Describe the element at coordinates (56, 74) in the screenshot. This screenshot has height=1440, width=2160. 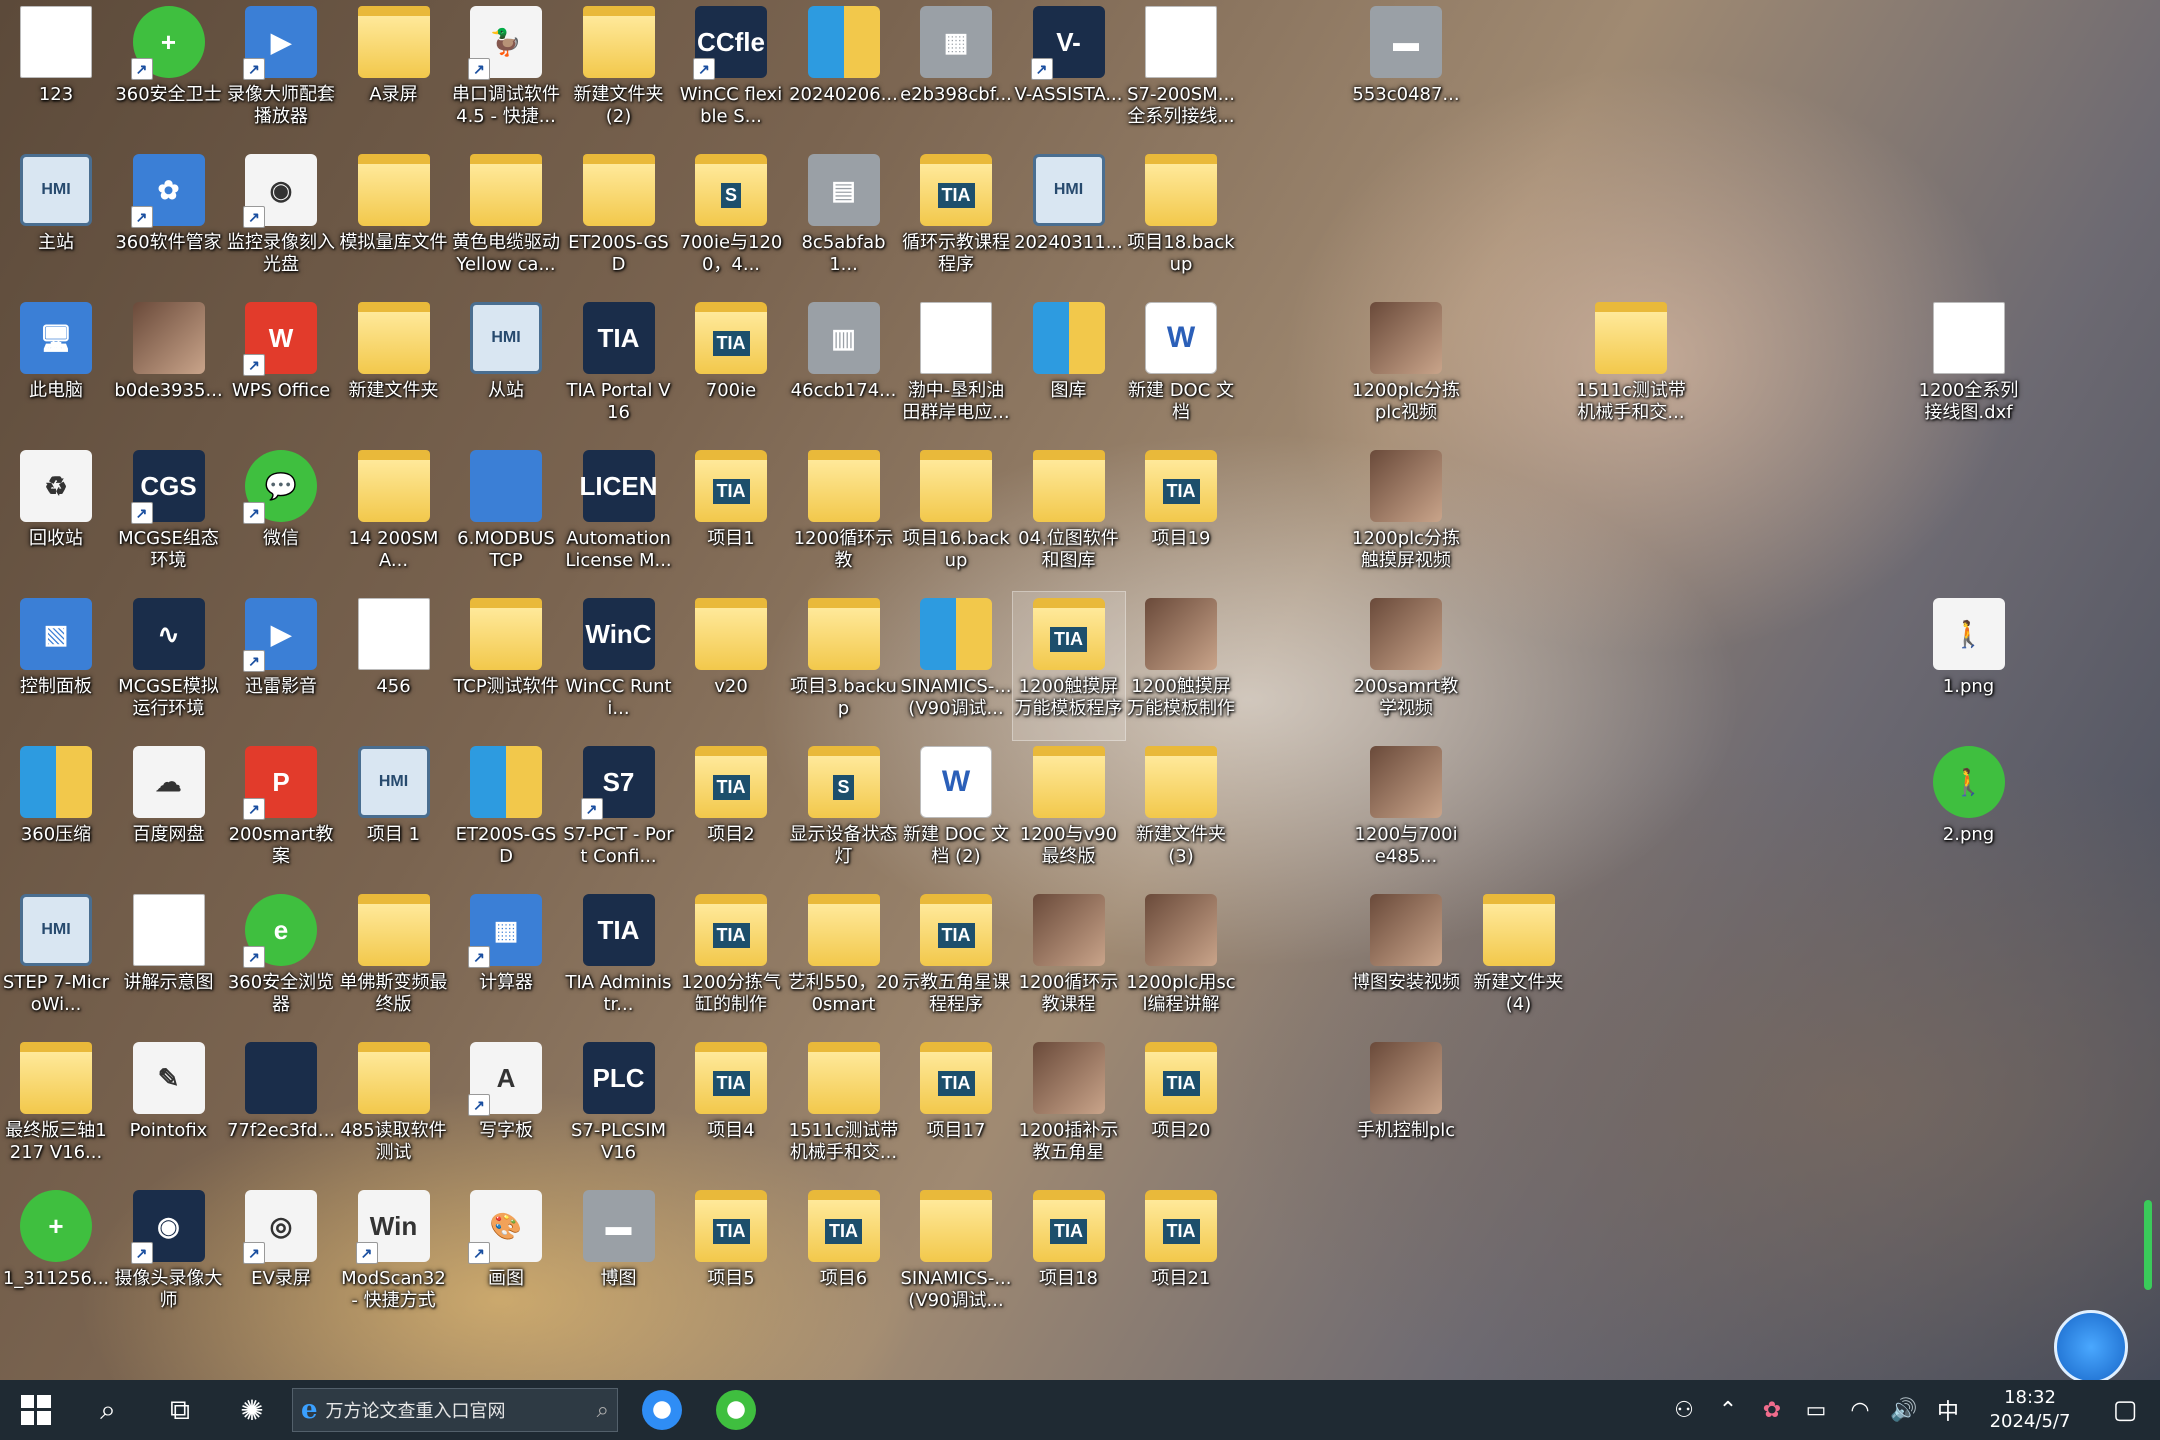
I see `icon-123: 123` at that location.